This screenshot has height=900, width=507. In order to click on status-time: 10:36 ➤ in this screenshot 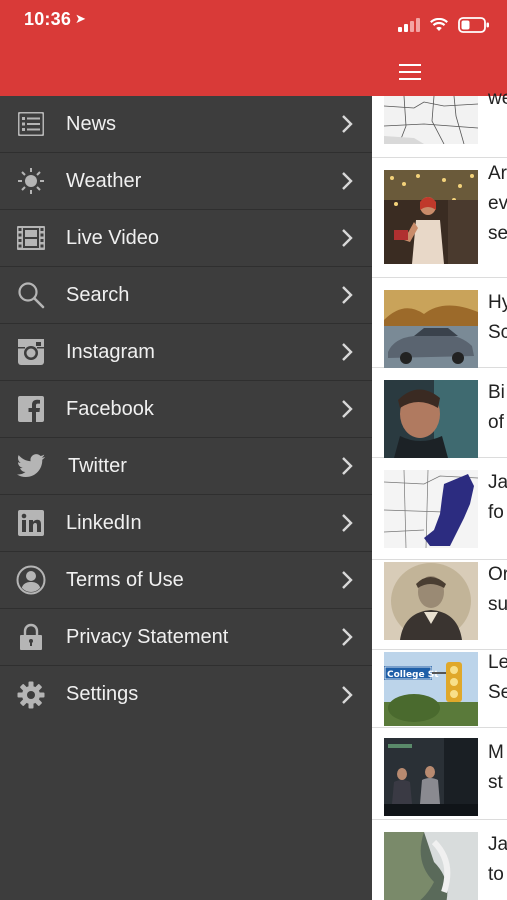, I will do `click(55, 19)`.